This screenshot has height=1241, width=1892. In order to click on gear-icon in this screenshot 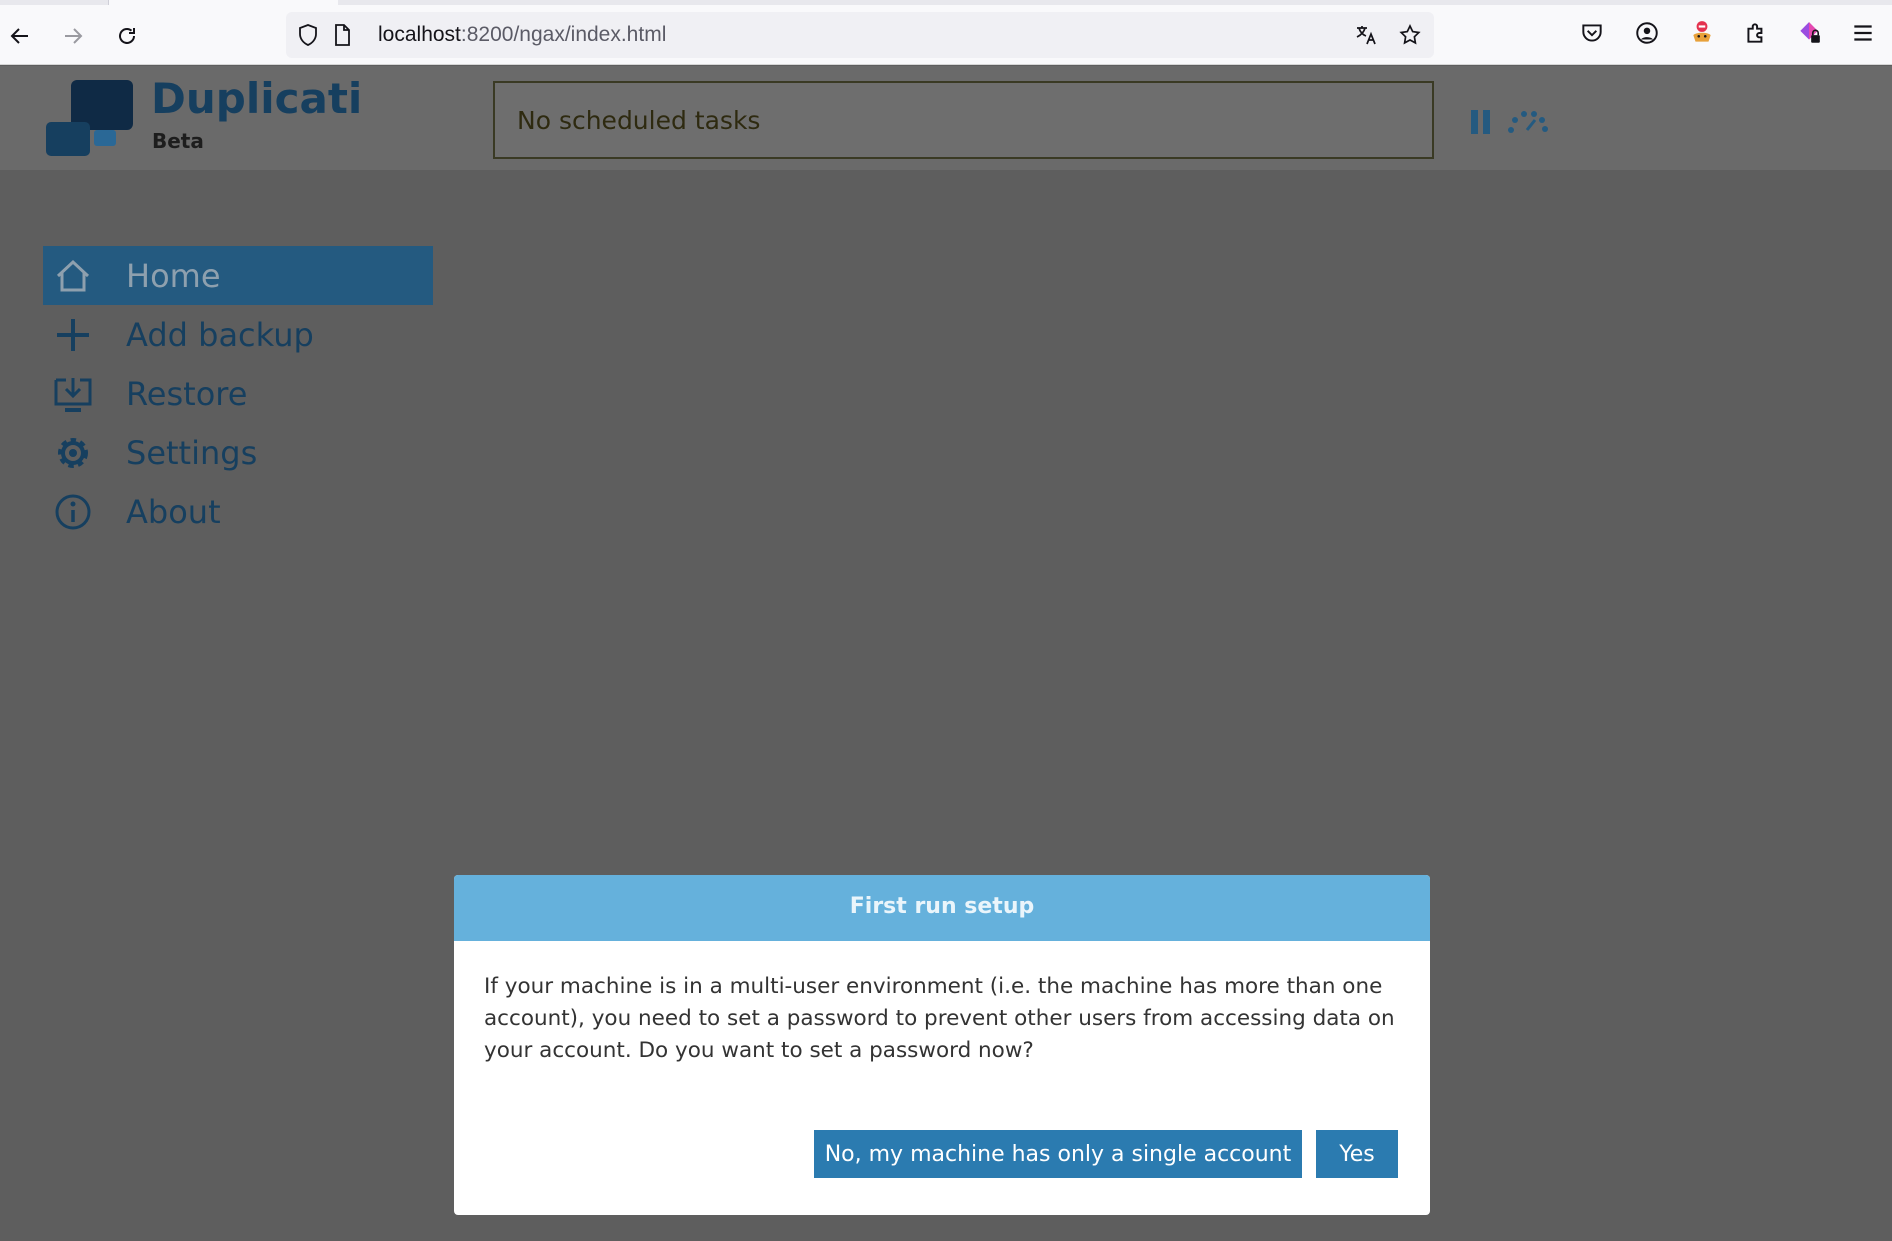, I will do `click(73, 453)`.